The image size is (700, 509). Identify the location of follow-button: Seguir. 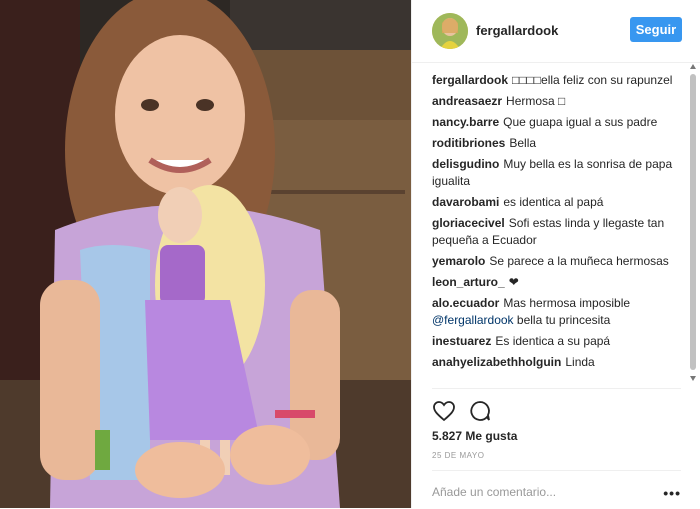
(656, 29).